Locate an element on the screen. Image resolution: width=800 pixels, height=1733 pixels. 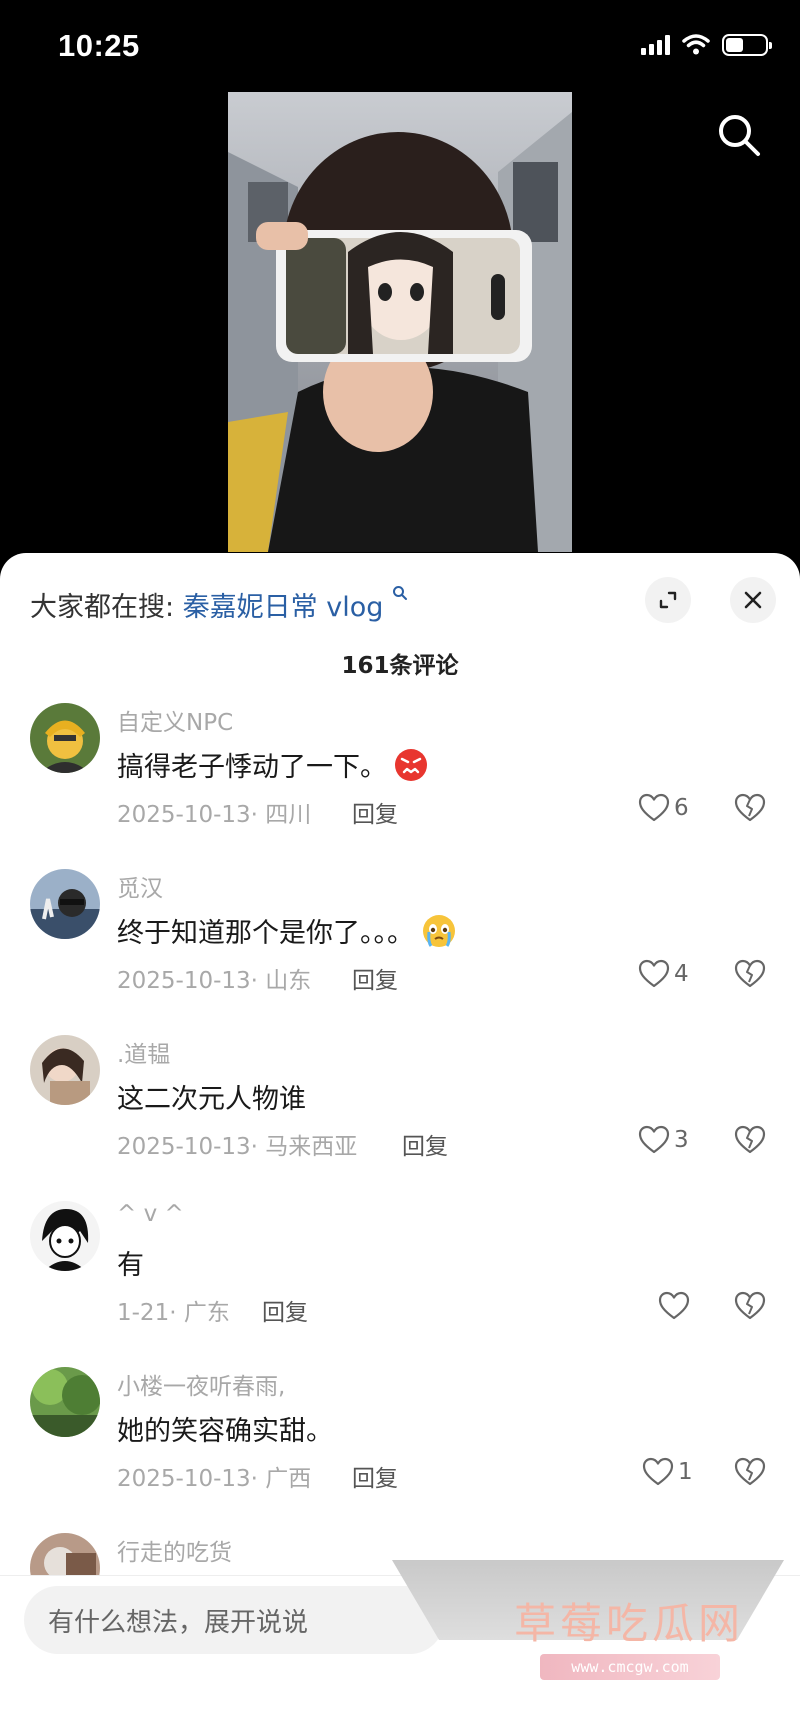
comment-text: 她的笑容确实甜。 is located at coordinates (225, 1428).